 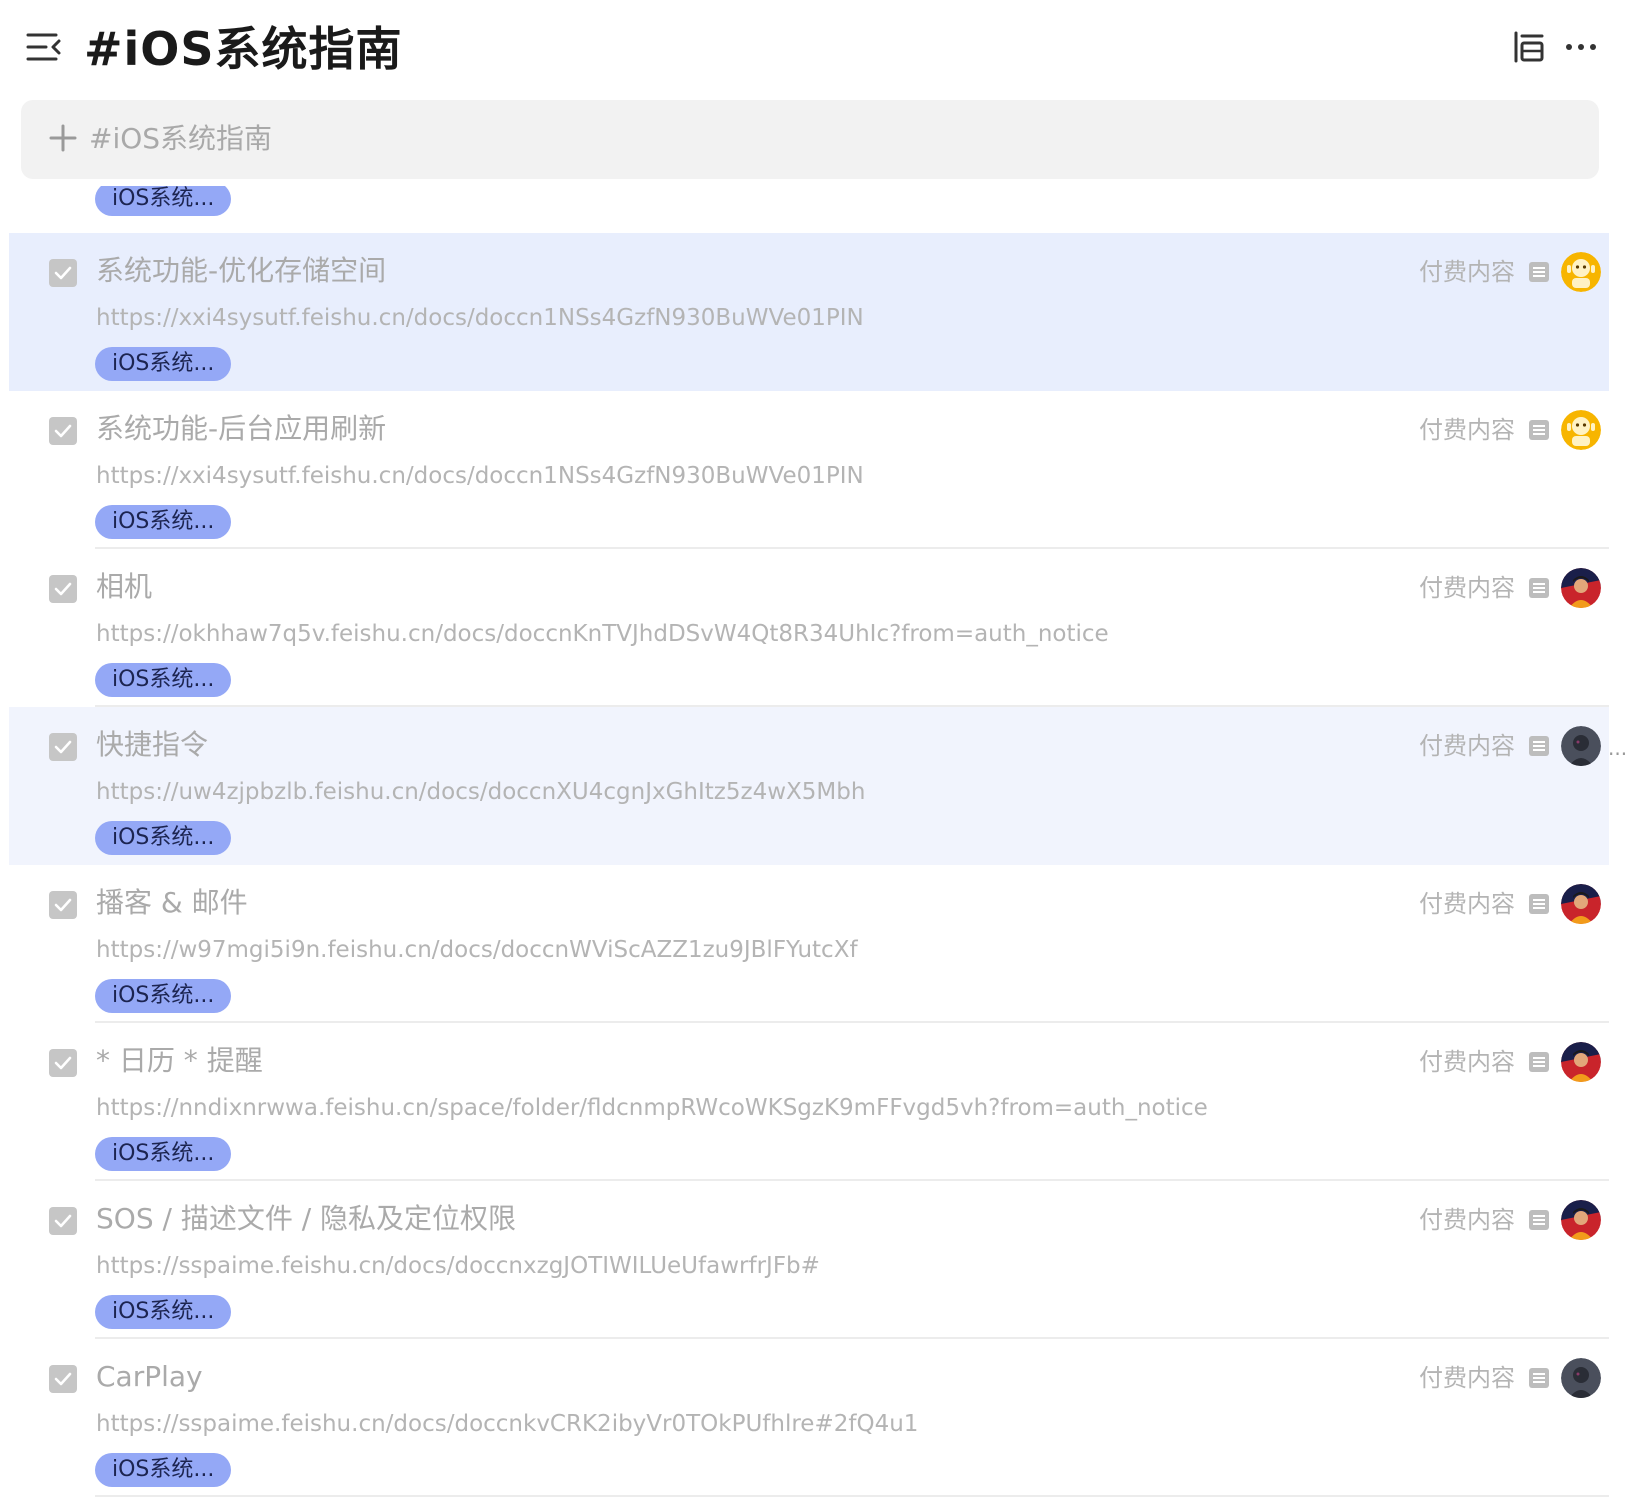 What do you see at coordinates (152, 744) in the screenshot?
I see `task-title: 快捷指令` at bounding box center [152, 744].